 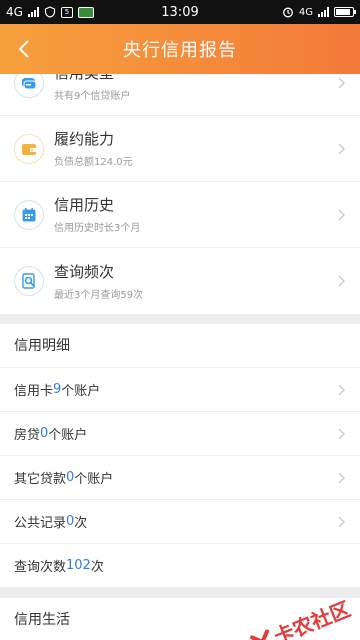 What do you see at coordinates (29, 86) in the screenshot?
I see `card-stack-icon` at bounding box center [29, 86].